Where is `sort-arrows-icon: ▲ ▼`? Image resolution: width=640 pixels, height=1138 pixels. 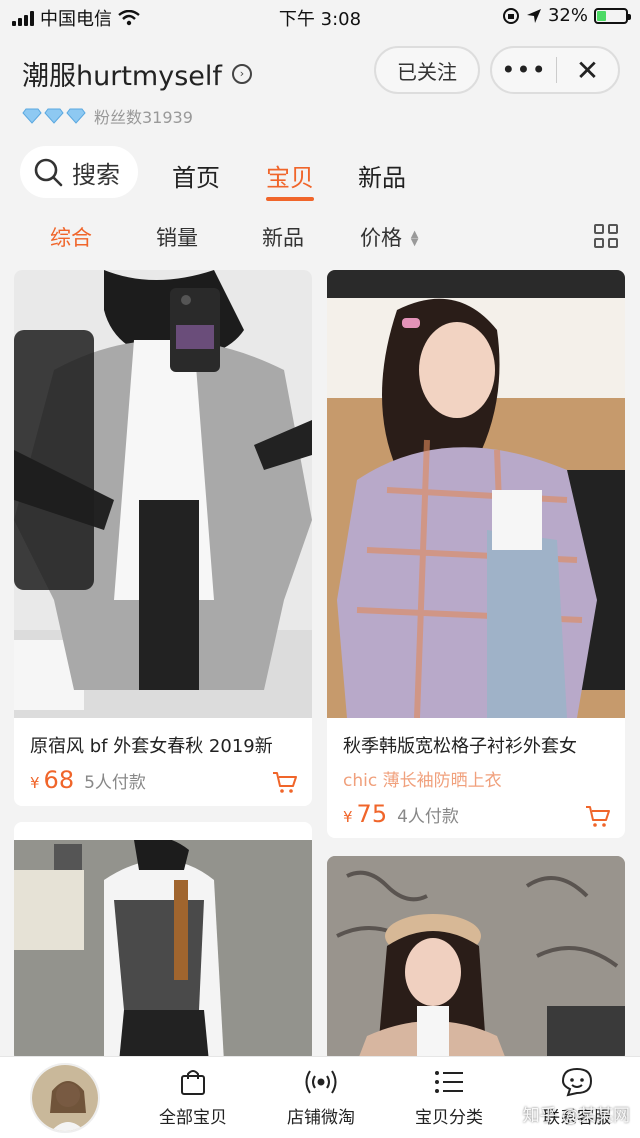 sort-arrows-icon: ▲ ▼ is located at coordinates (414, 238).